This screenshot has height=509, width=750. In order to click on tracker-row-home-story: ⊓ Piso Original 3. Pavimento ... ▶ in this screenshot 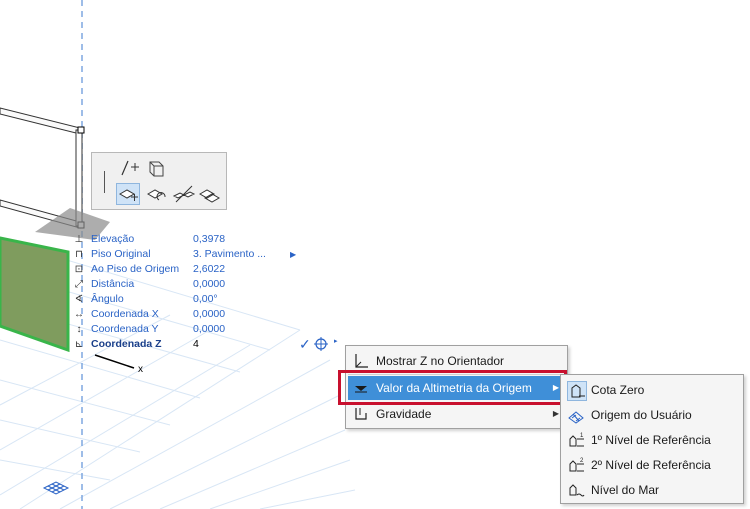, I will do `click(183, 254)`.